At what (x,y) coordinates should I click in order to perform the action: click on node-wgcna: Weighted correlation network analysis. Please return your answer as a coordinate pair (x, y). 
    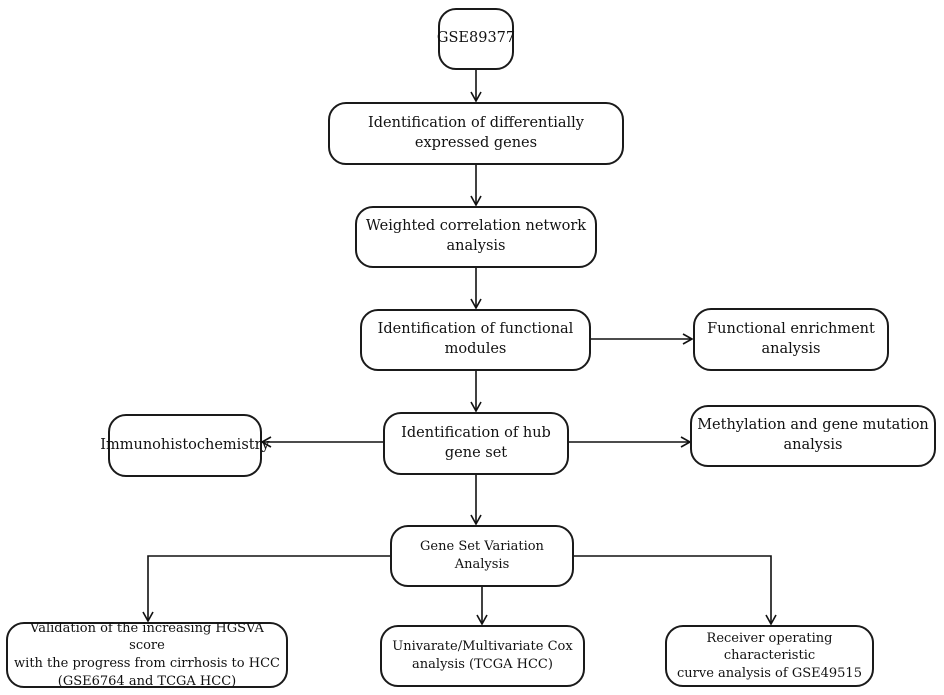
    Looking at the image, I should click on (476, 237).